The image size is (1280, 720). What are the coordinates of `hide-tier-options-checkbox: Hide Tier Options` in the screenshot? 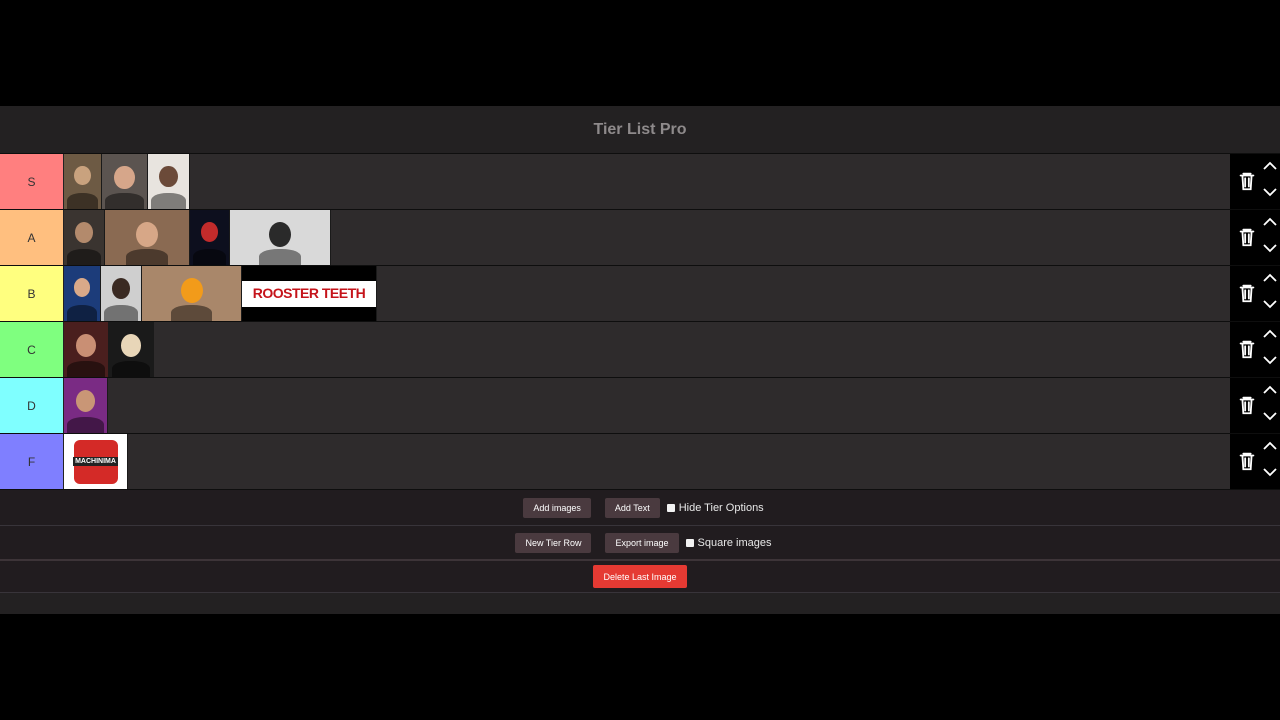 It's located at (715, 508).